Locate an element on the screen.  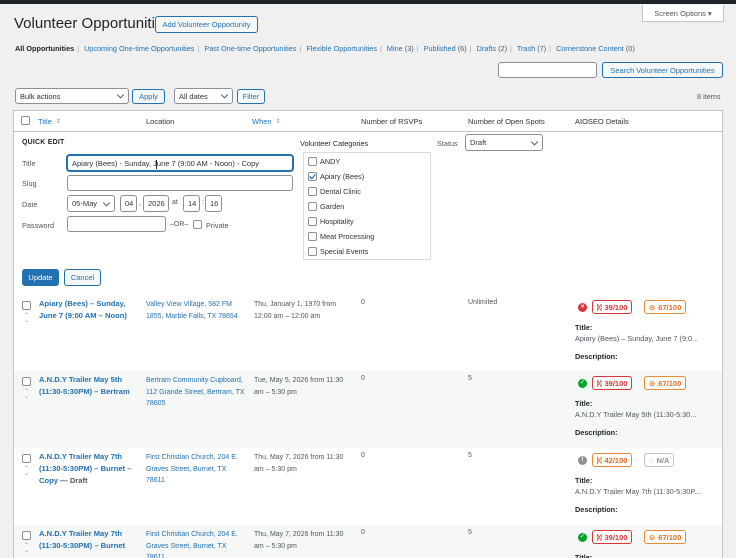
truseo-score-badge: ᛞ 42/100 is located at coordinates (612, 460).